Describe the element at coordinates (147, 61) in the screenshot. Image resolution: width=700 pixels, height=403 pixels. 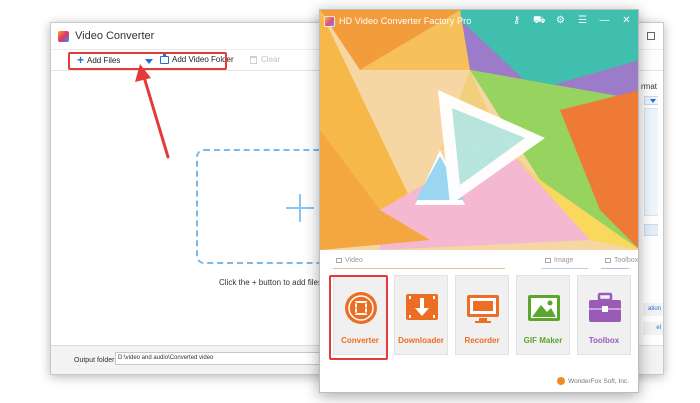
I see `toolbar-highlight-box` at that location.